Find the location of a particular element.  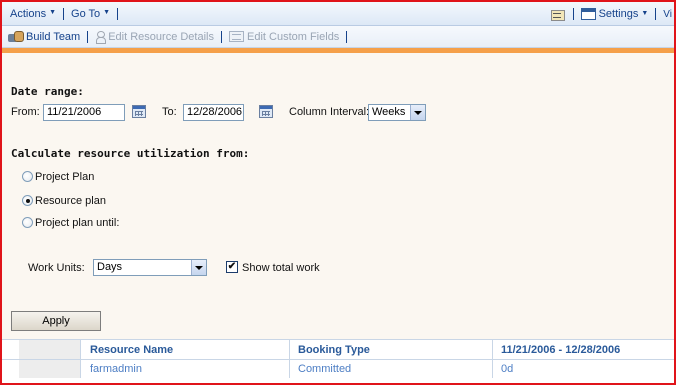

to-date-input: 12/28/2006 is located at coordinates (213, 112).